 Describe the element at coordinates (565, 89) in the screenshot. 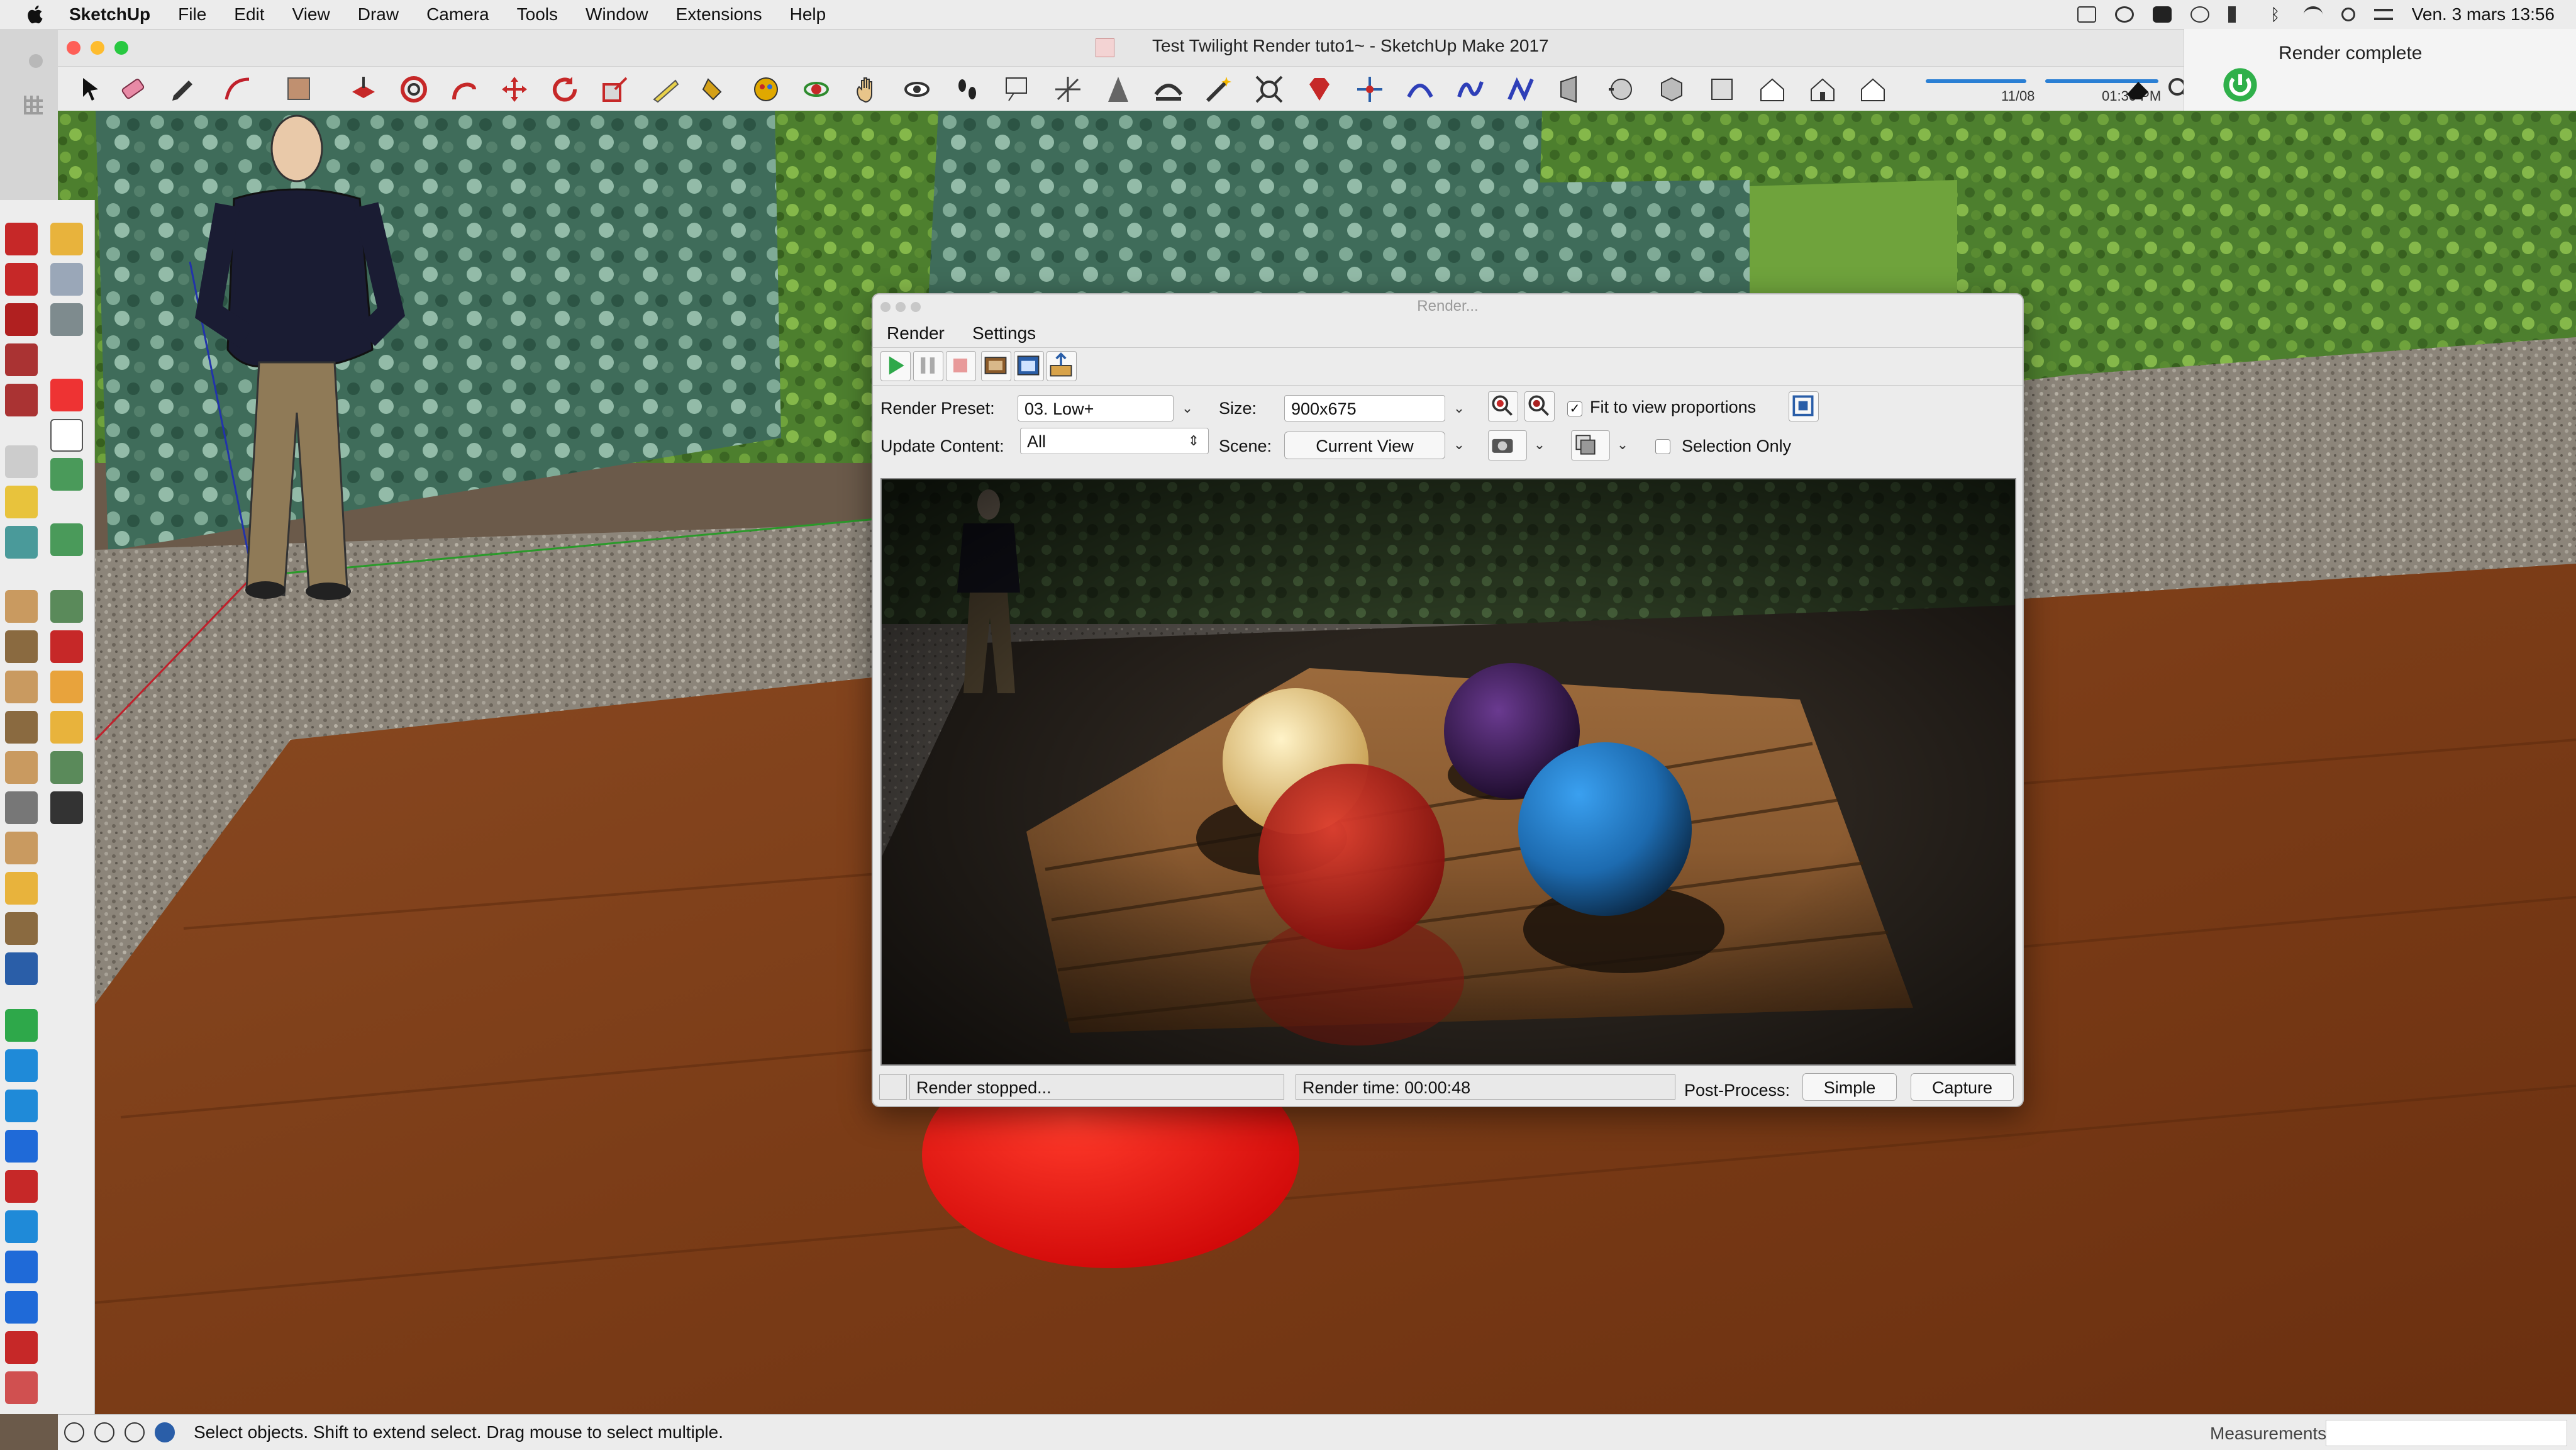

I see `rotate-icon` at that location.